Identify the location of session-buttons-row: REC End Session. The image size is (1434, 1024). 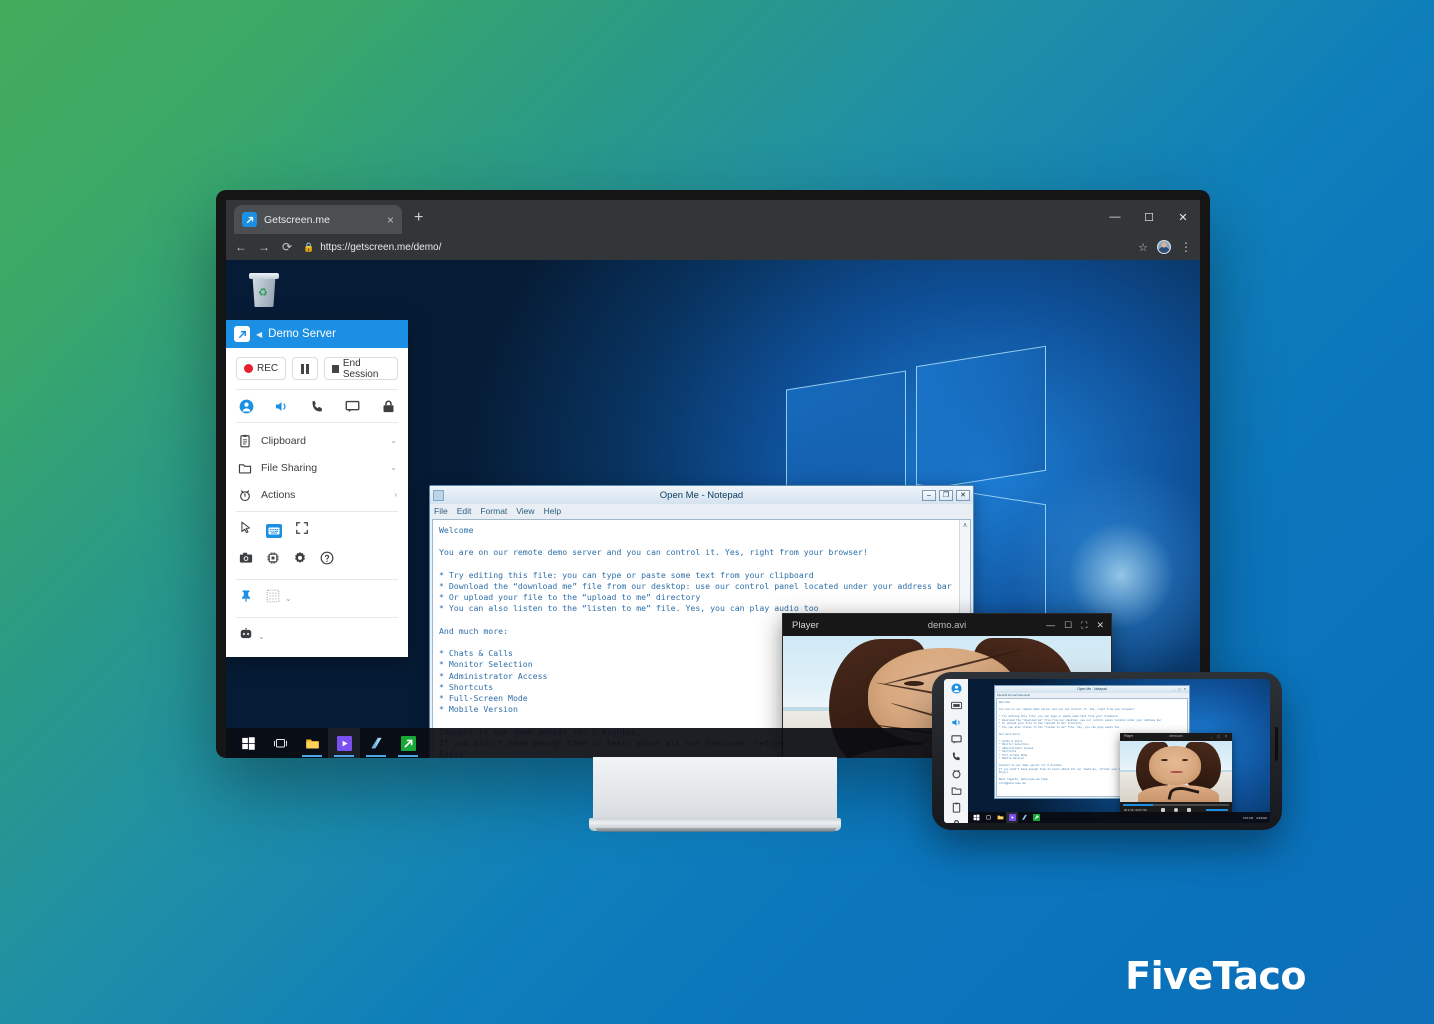
(317, 368).